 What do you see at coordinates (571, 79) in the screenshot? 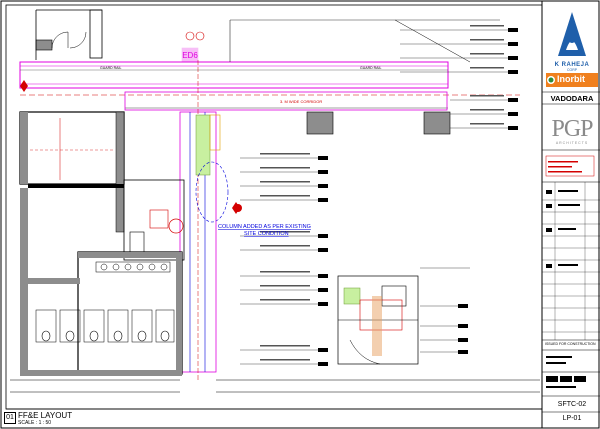
I see `brand-name: Inorbit` at bounding box center [571, 79].